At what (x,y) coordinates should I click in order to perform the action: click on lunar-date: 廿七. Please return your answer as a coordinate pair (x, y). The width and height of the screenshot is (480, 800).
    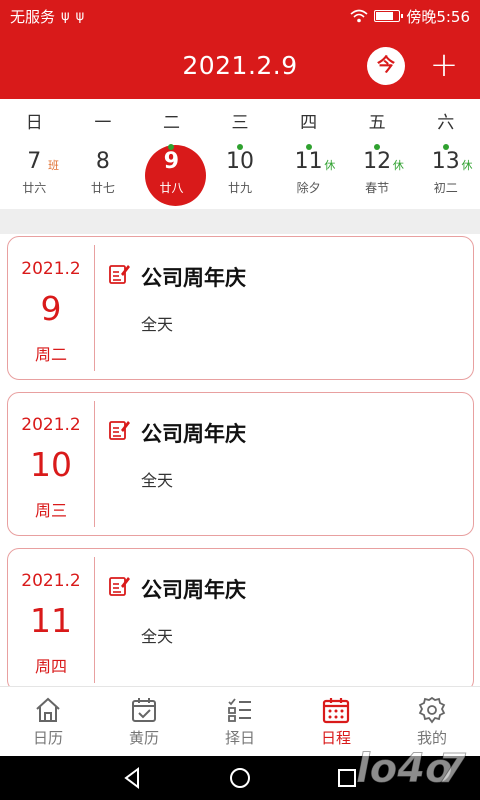
    Looking at the image, I should click on (102, 188).